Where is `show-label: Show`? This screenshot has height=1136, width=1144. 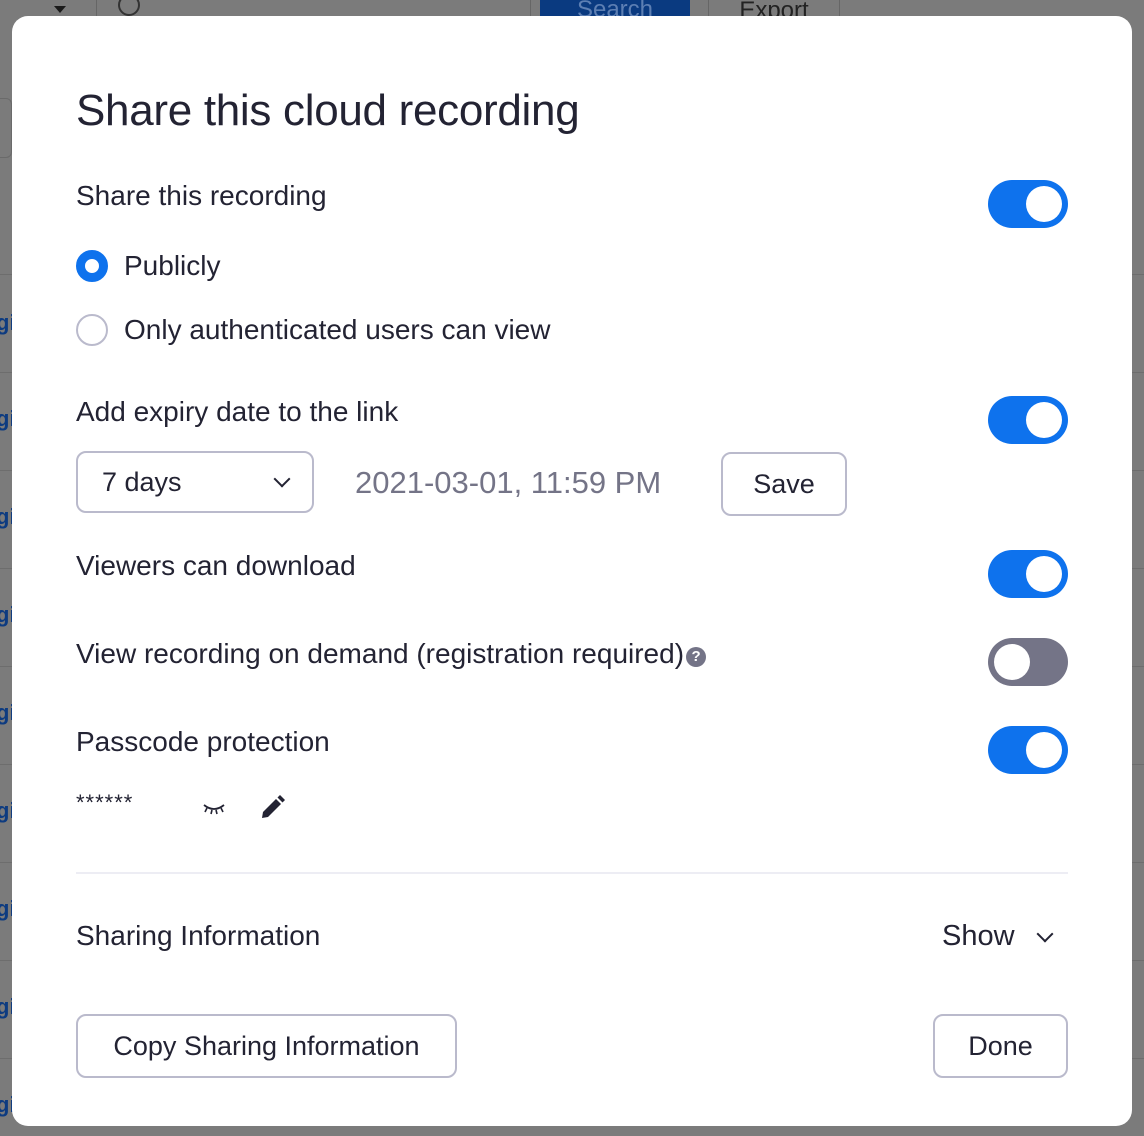 show-label: Show is located at coordinates (978, 936).